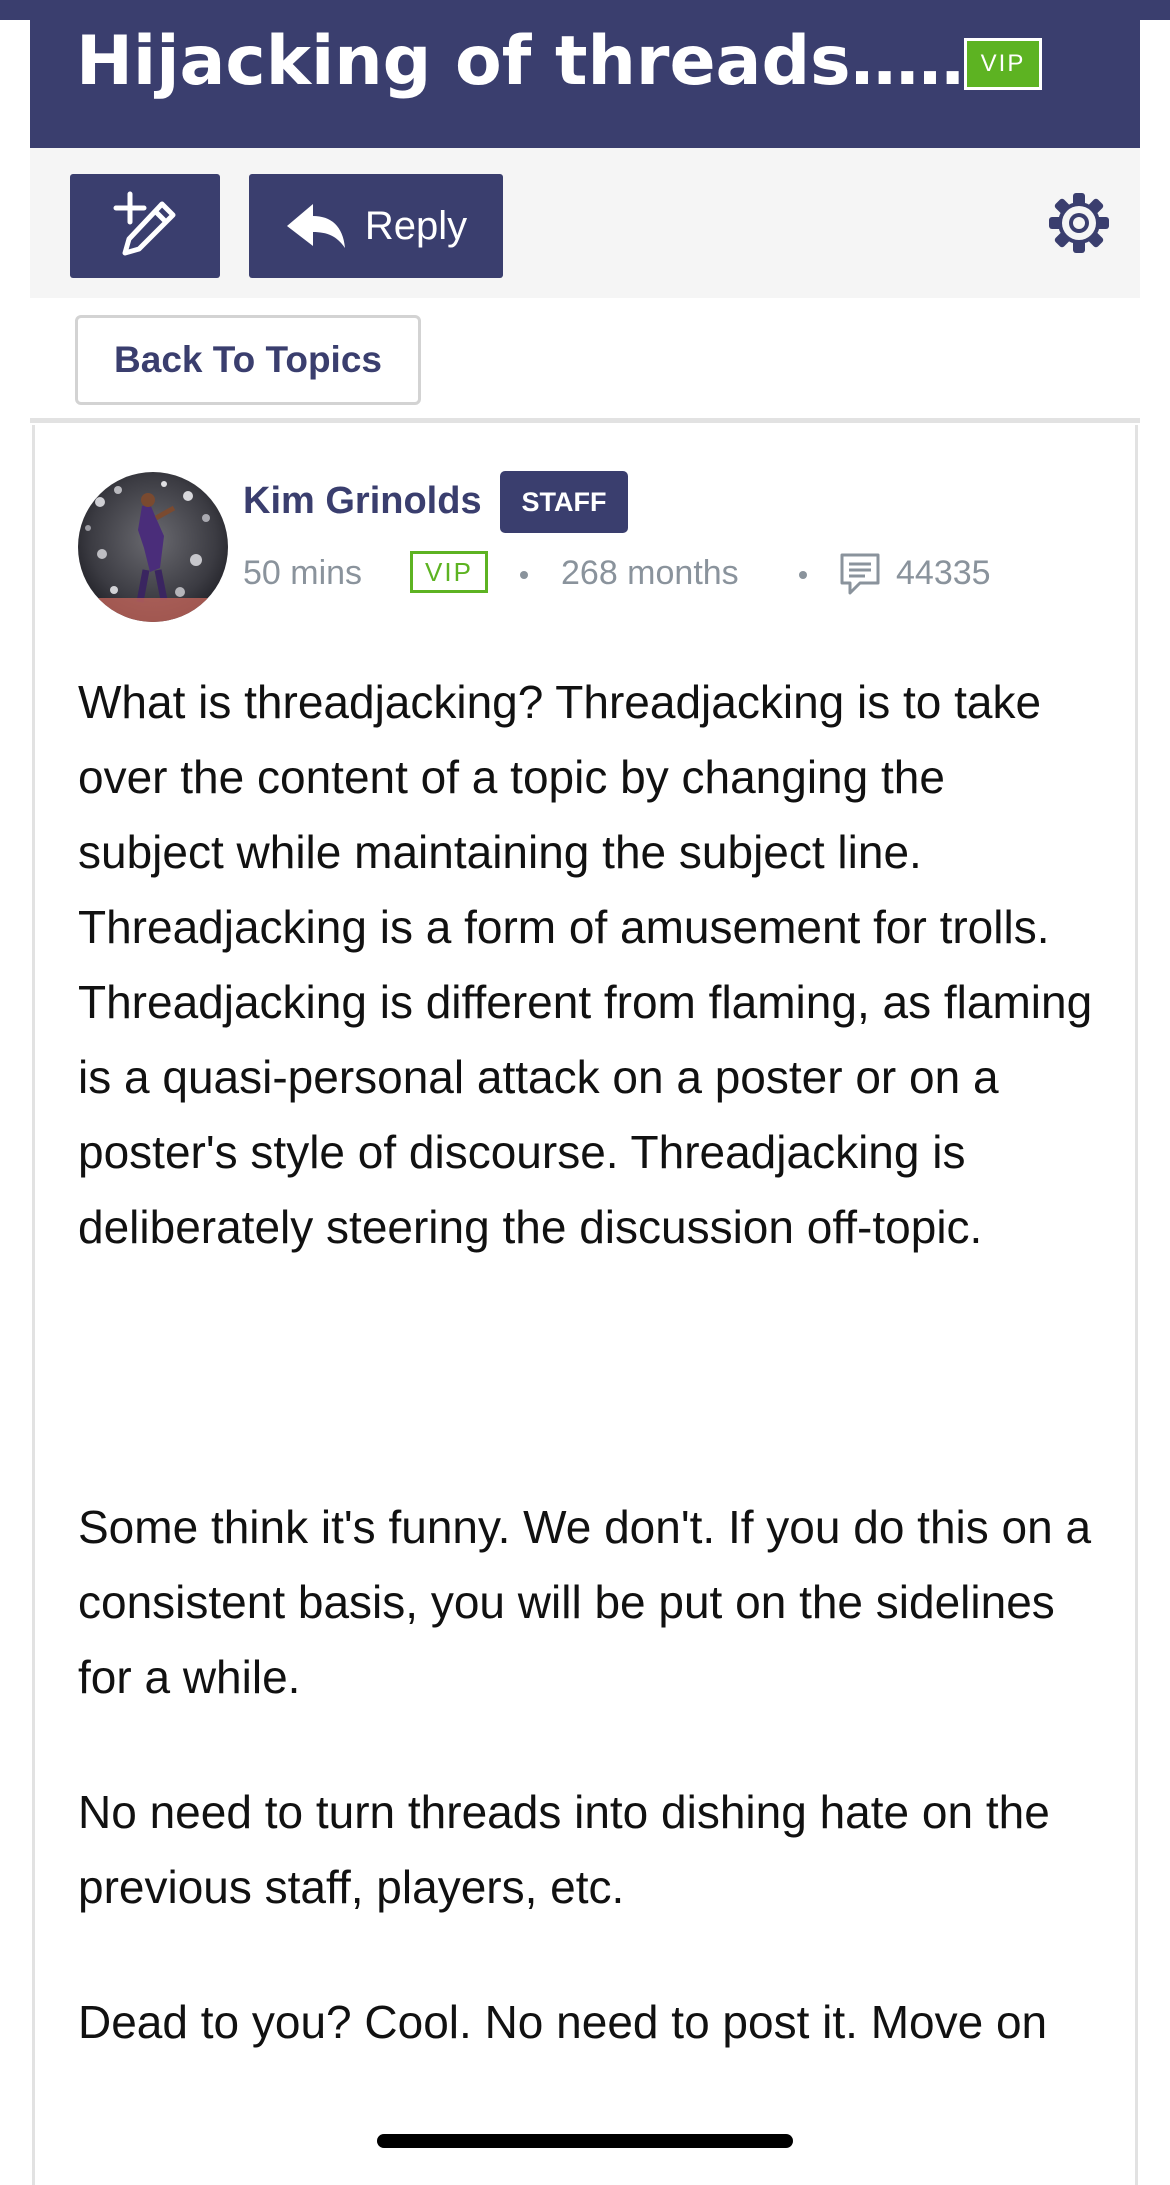 This screenshot has width=1170, height=2185. I want to click on author-name: Kim Grinolds, so click(362, 501).